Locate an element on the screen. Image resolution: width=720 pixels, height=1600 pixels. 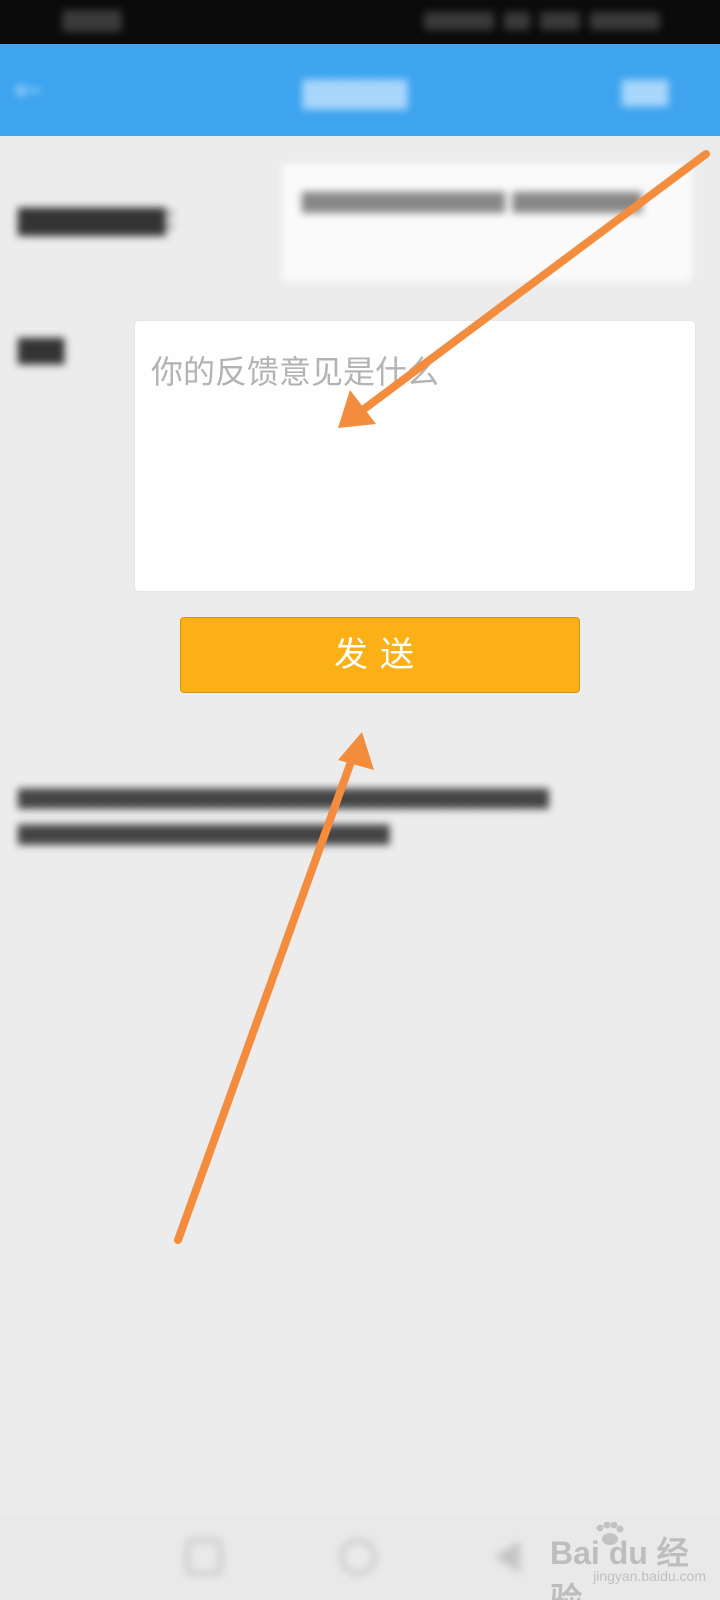
send-button: 发送 is located at coordinates (380, 655).